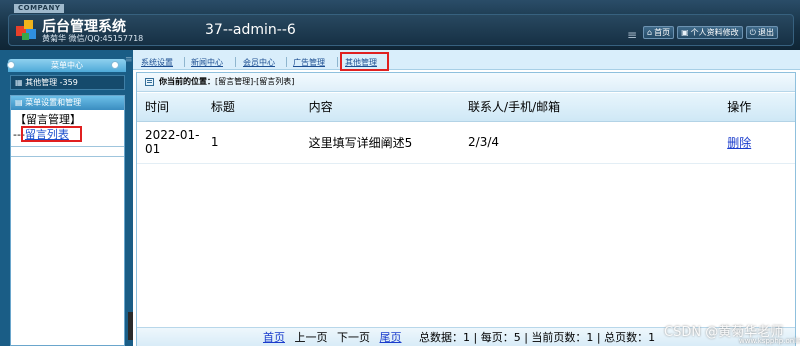  What do you see at coordinates (353, 337) in the screenshot?
I see `next-page-text: 下一页` at bounding box center [353, 337].